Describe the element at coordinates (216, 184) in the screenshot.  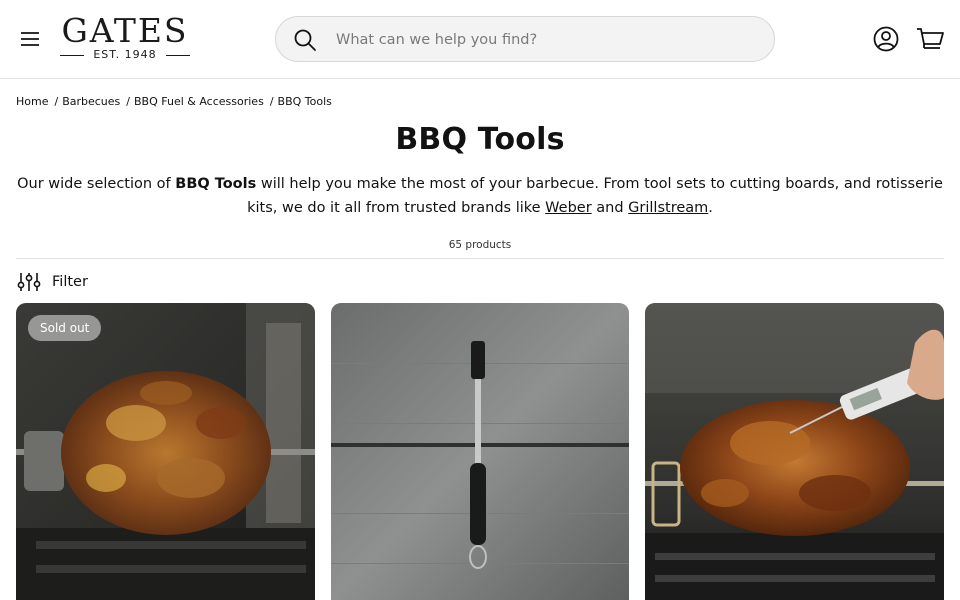
I see `desc-bold: BBQ Tools` at that location.